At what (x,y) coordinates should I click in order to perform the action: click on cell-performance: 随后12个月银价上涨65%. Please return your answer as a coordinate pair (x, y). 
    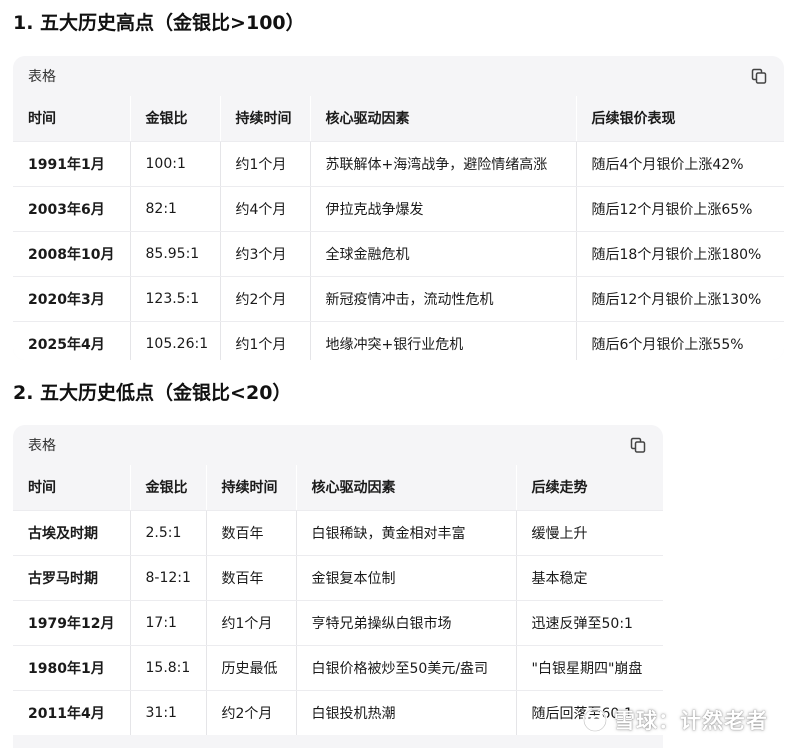
    Looking at the image, I should click on (680, 209).